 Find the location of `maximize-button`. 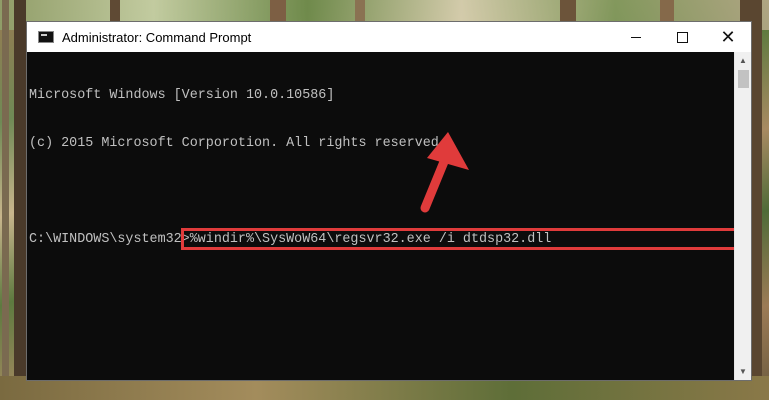

maximize-button is located at coordinates (682, 37).